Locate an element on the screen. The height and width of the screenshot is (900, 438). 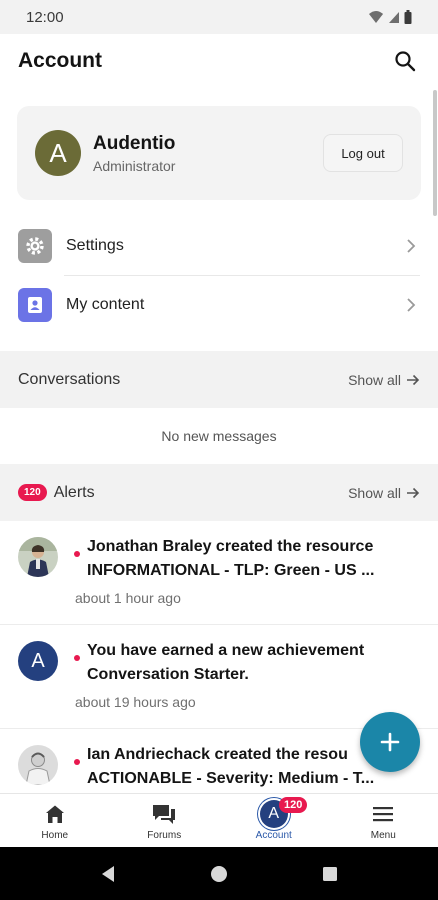
alert-time: about 1 hour ago is located at coordinates (128, 598).